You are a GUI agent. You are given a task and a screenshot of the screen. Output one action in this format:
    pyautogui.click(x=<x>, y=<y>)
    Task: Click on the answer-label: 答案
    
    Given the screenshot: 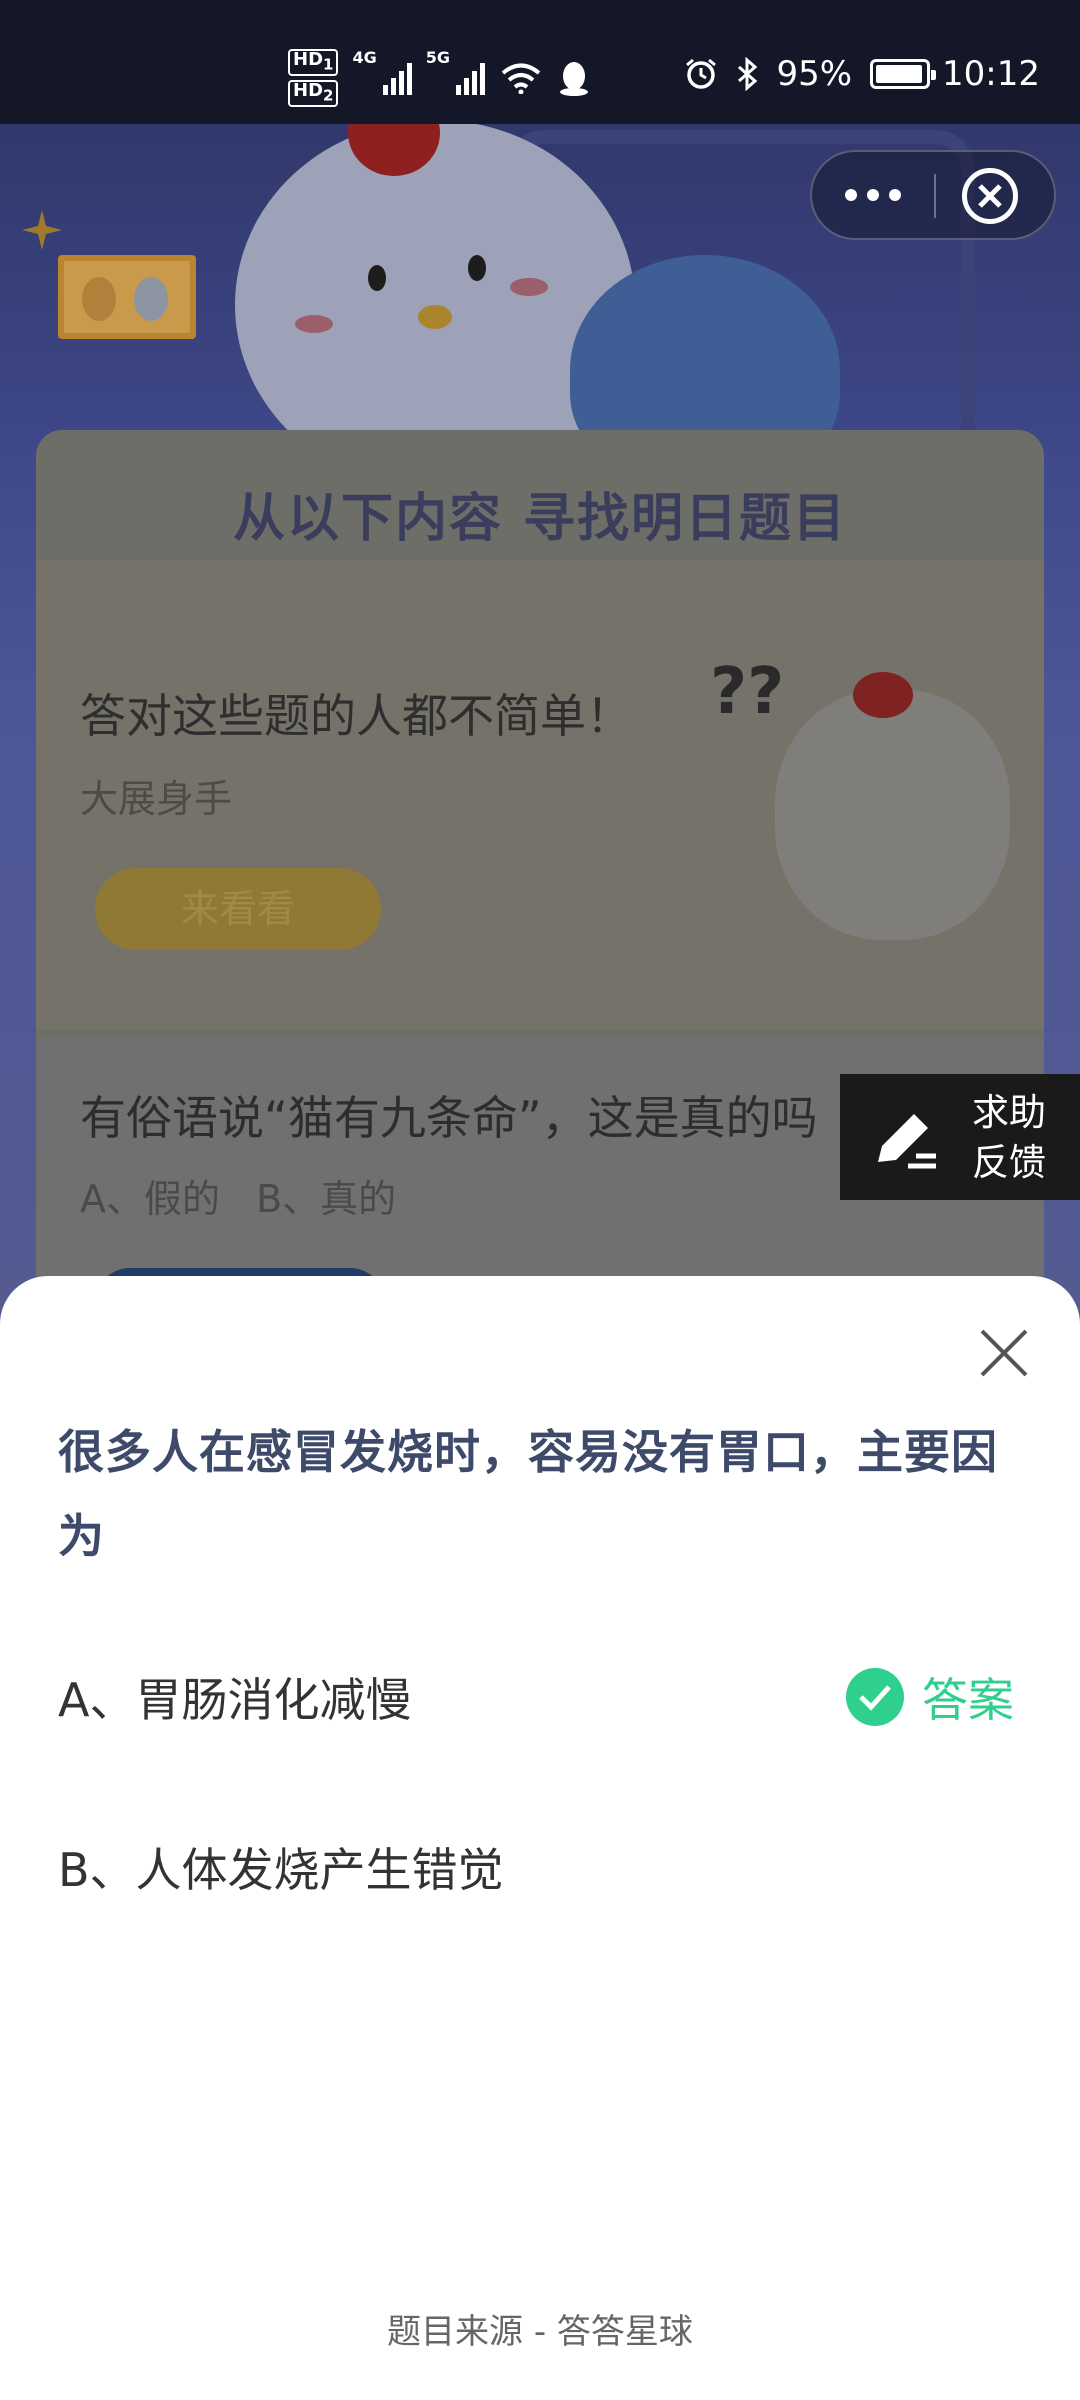 What is the action you would take?
    pyautogui.click(x=968, y=1700)
    